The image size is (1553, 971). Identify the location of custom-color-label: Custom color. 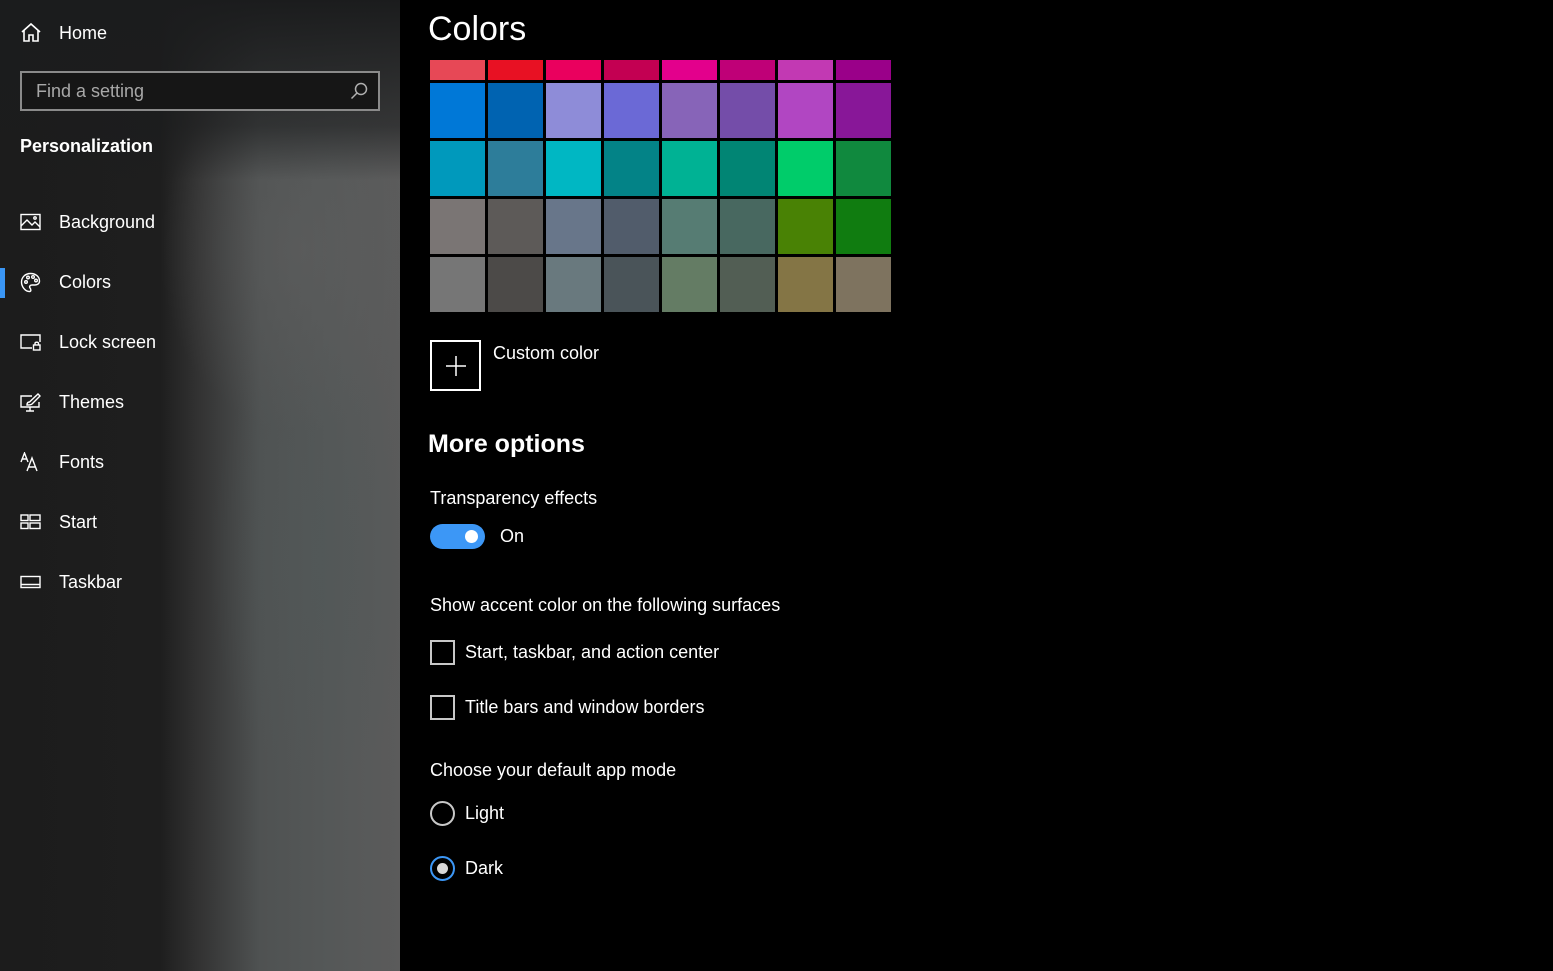
(546, 353).